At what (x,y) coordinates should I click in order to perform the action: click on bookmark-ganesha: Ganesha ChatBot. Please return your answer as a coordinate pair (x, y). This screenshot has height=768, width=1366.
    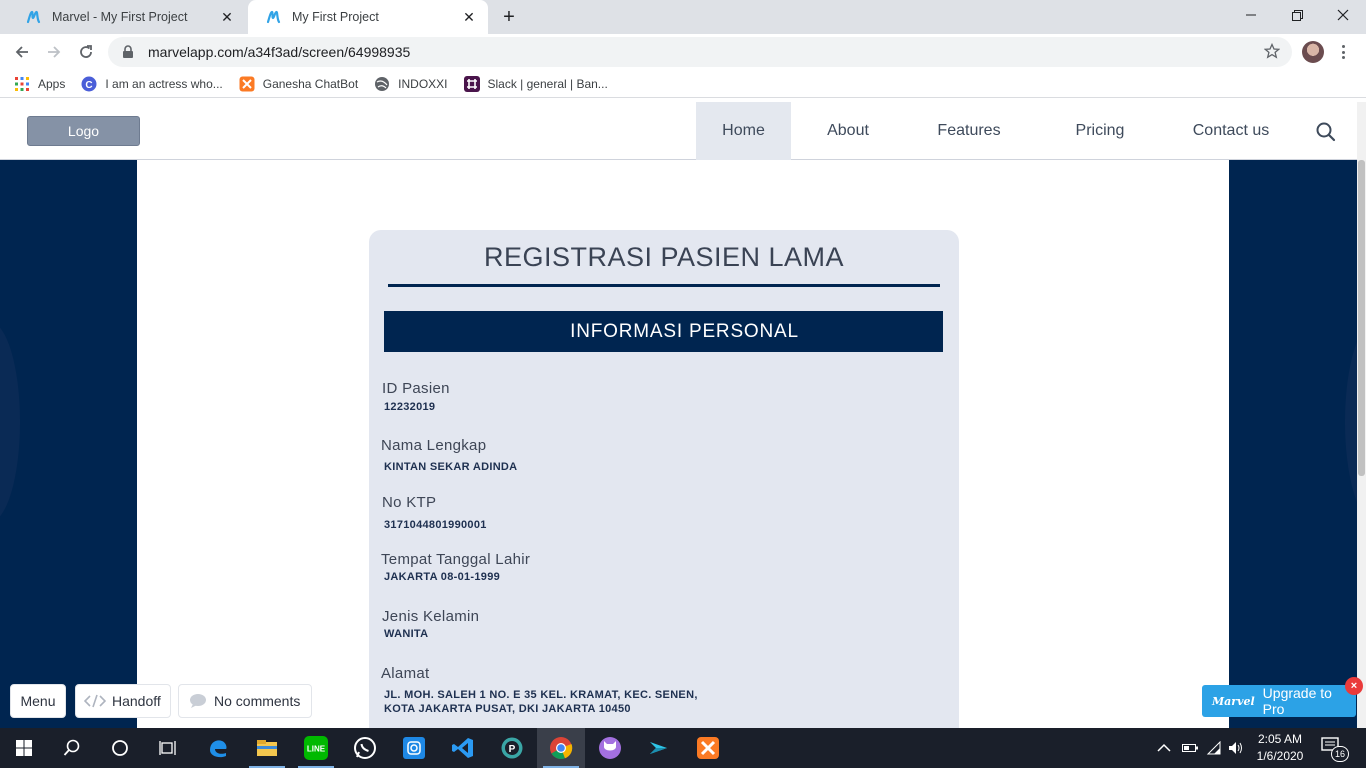
    Looking at the image, I should click on (298, 84).